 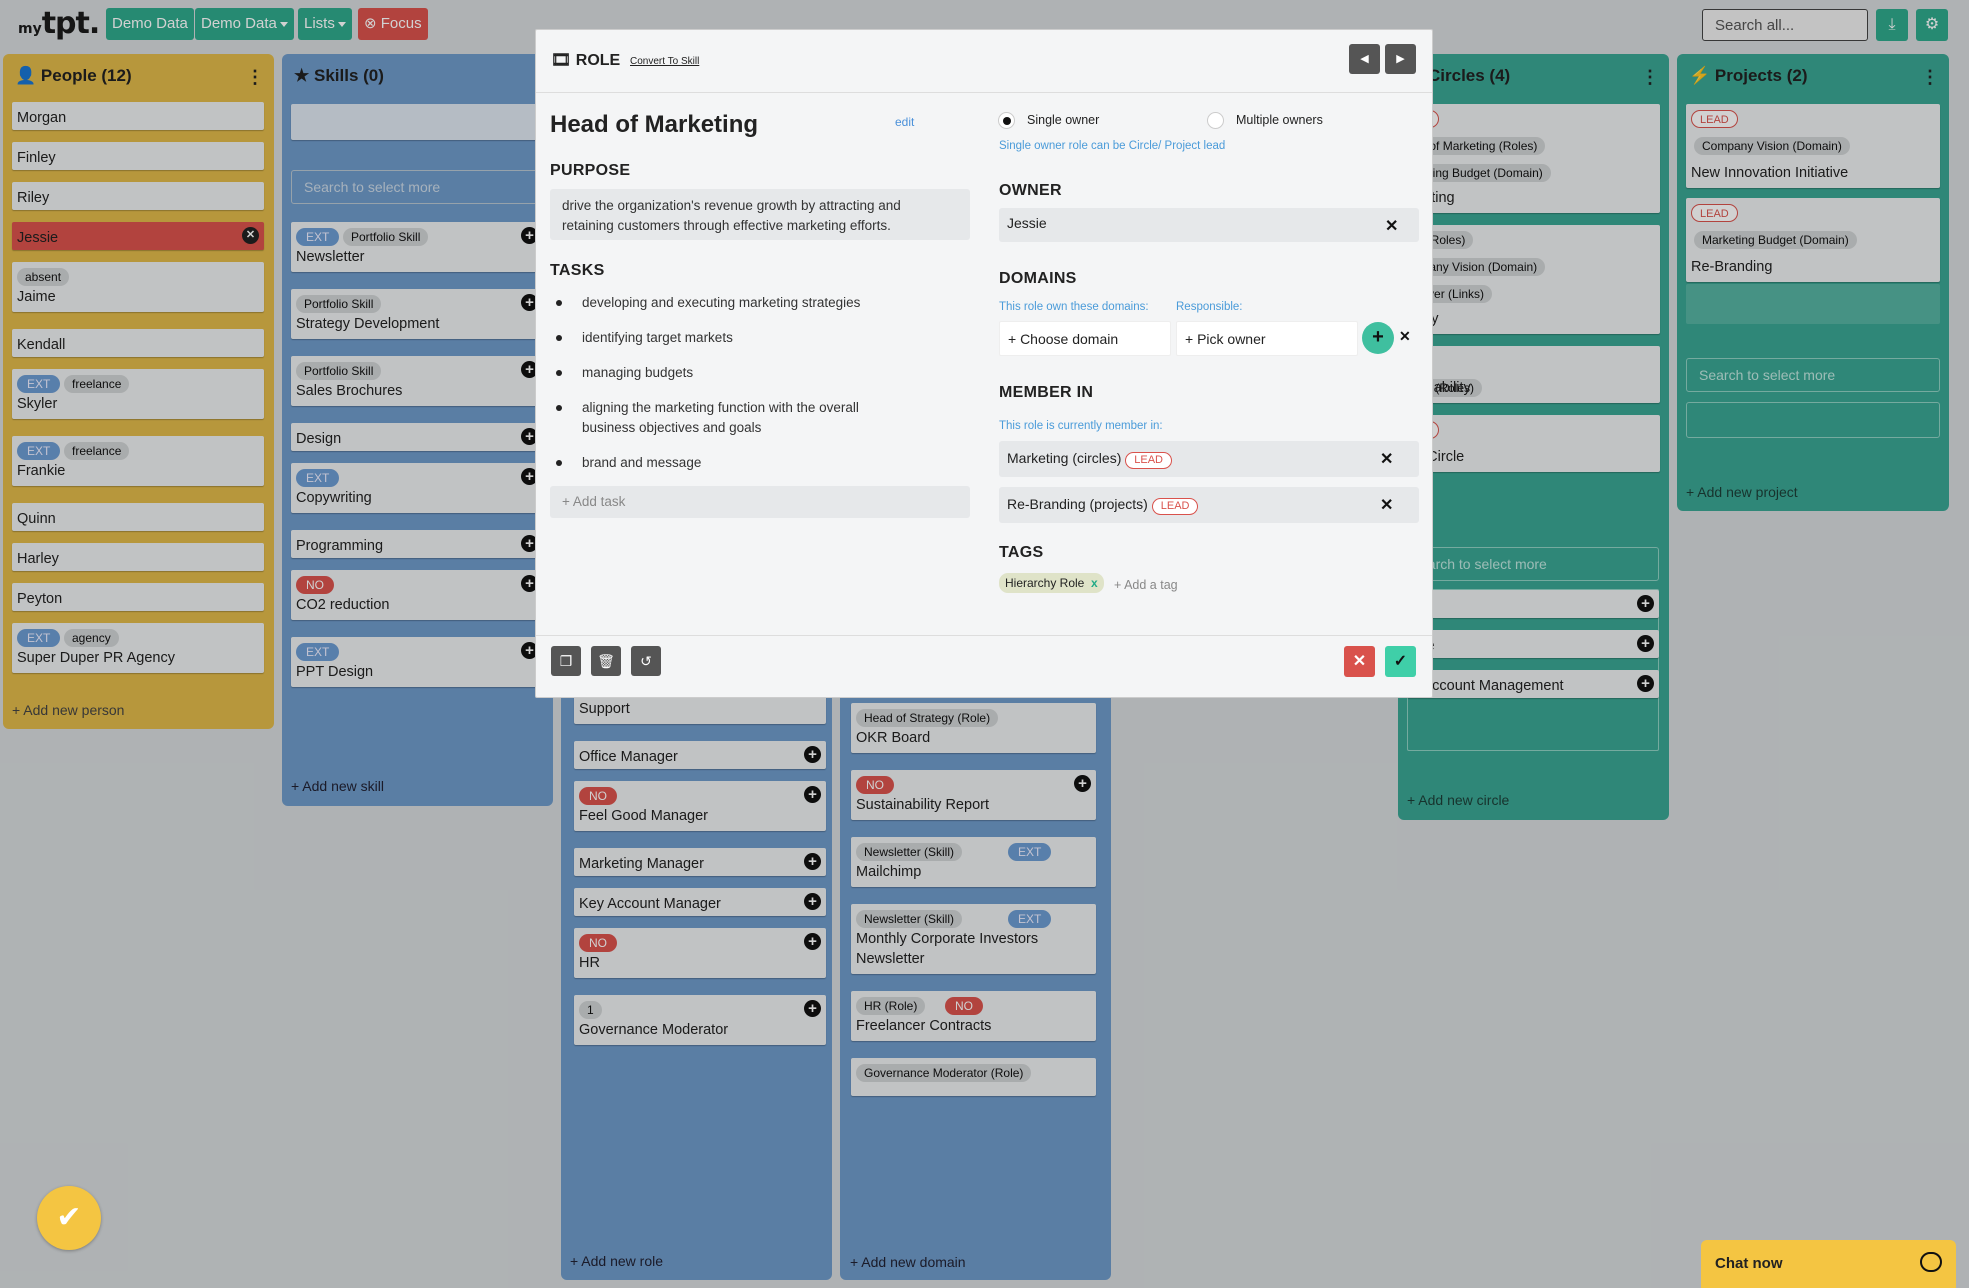 I want to click on member-row: Marketing (circles) LEAD, so click(x=1209, y=459).